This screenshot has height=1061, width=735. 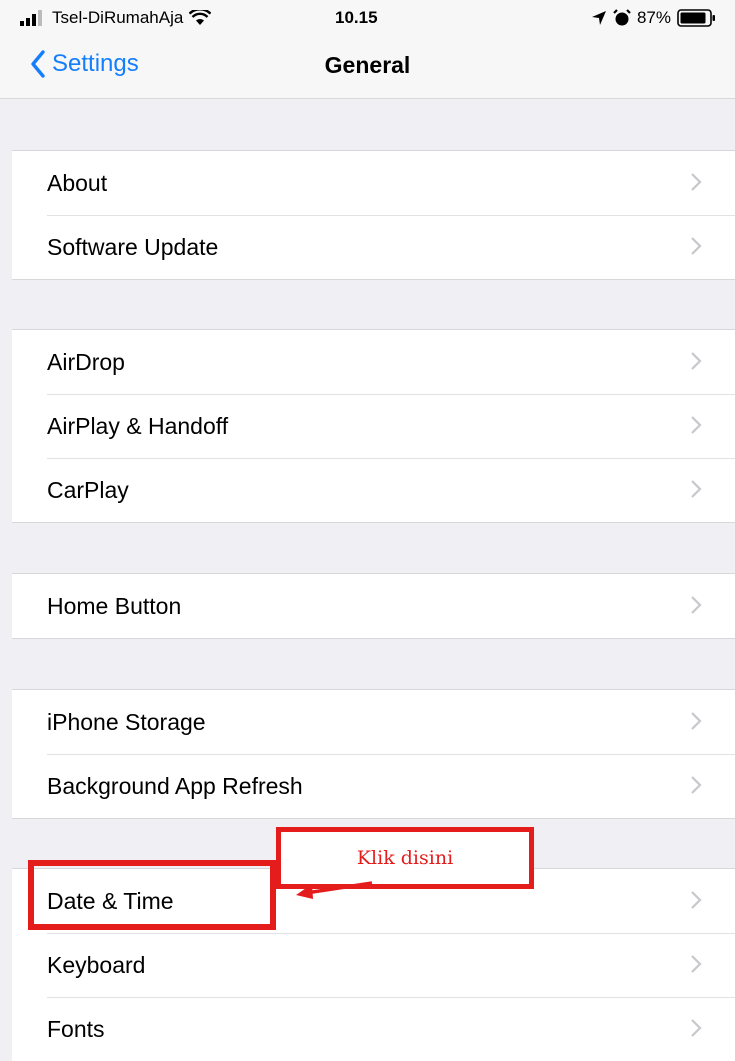 What do you see at coordinates (356, 17) in the screenshot?
I see `status-time: 10.15` at bounding box center [356, 17].